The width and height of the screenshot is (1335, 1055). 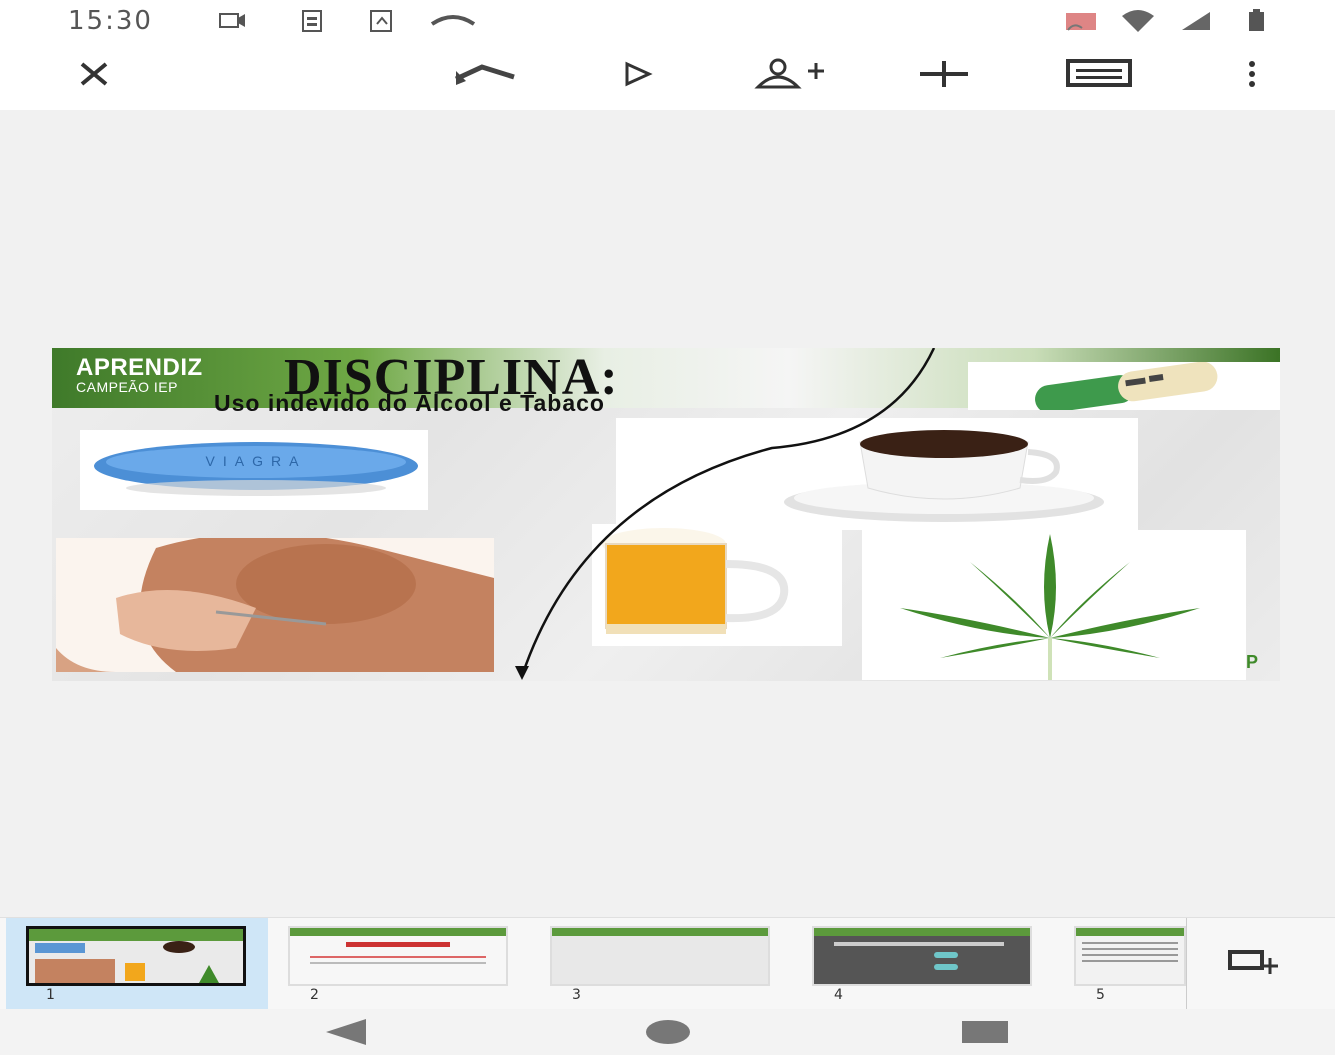 I want to click on back-button, so click(x=346, y=1034).